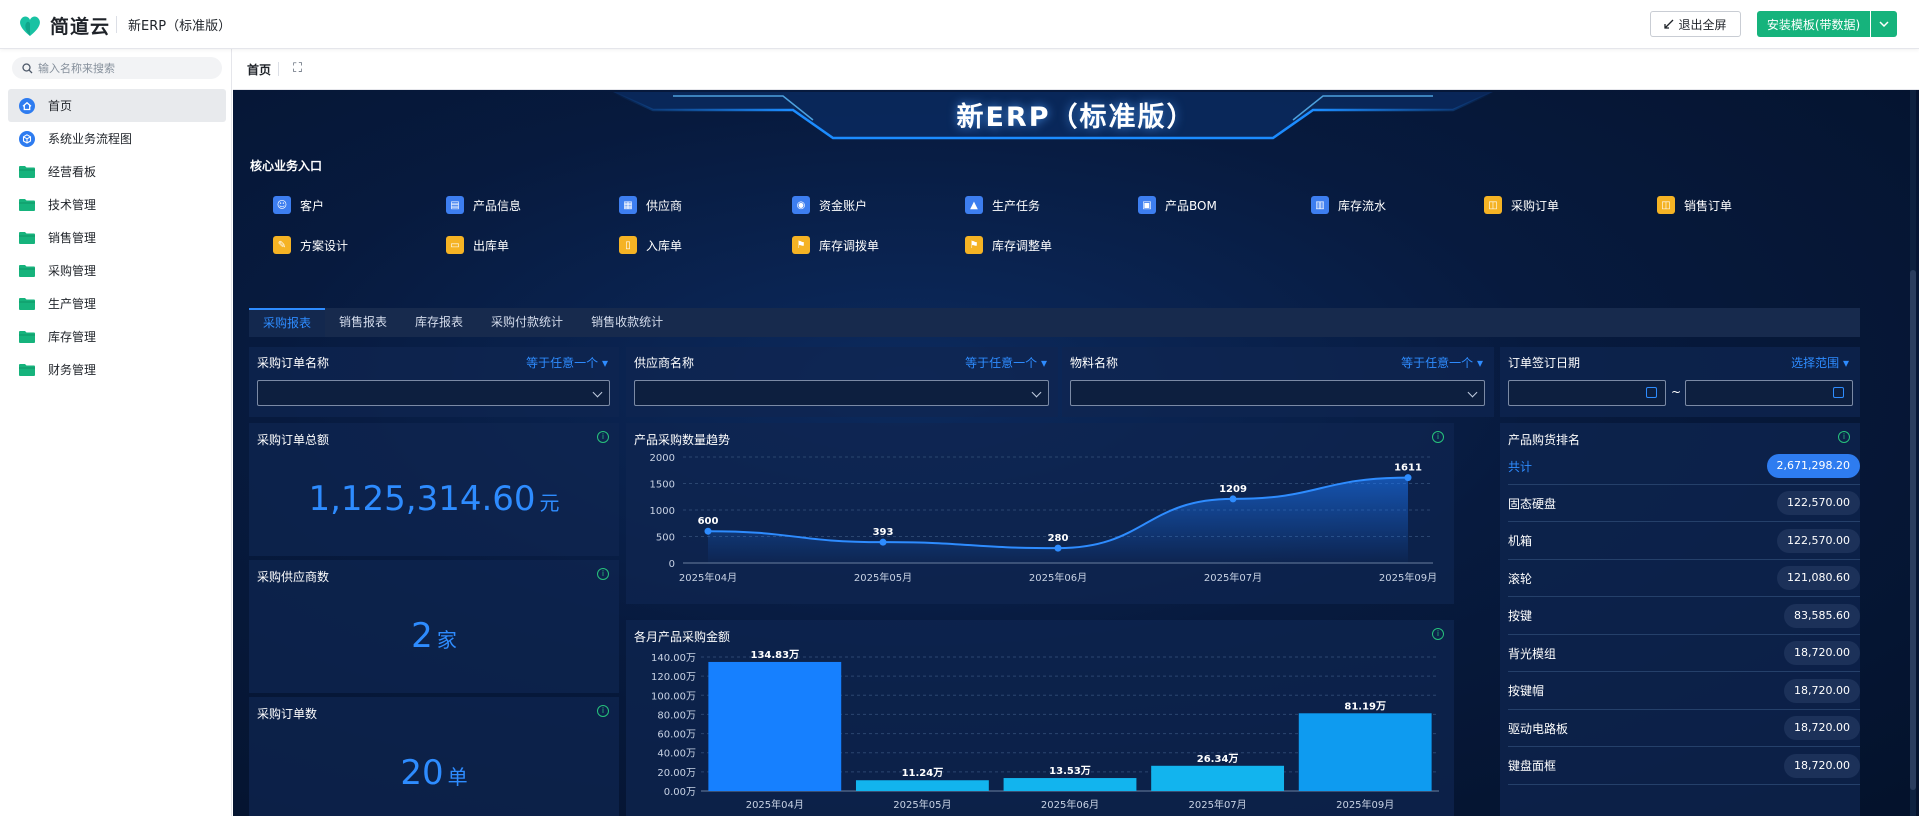  I want to click on entry-item: ▭ 出库单, so click(477, 245).